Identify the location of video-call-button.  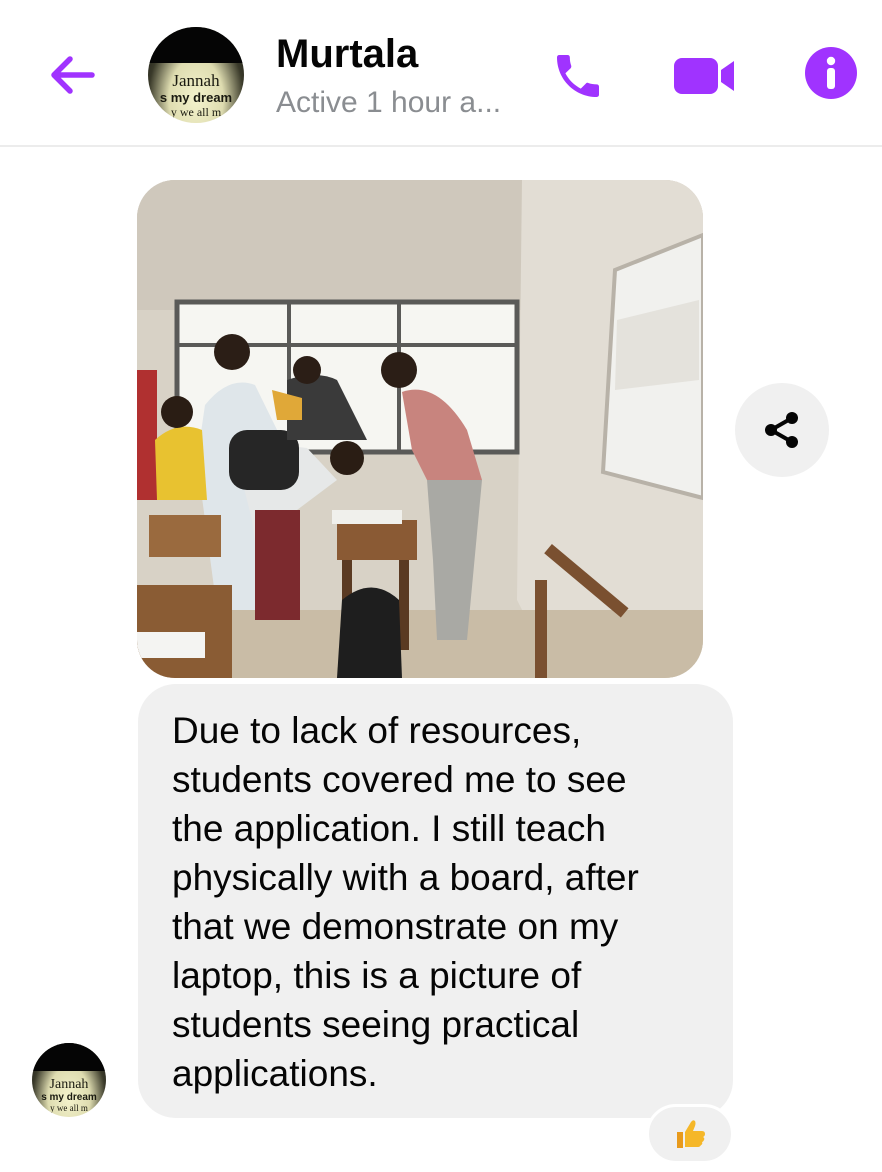
(704, 76).